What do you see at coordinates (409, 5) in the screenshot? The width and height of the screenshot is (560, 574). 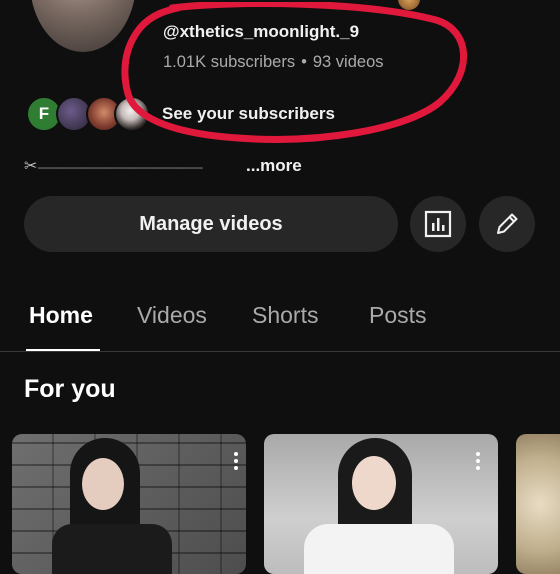 I see `decoration-icon` at bounding box center [409, 5].